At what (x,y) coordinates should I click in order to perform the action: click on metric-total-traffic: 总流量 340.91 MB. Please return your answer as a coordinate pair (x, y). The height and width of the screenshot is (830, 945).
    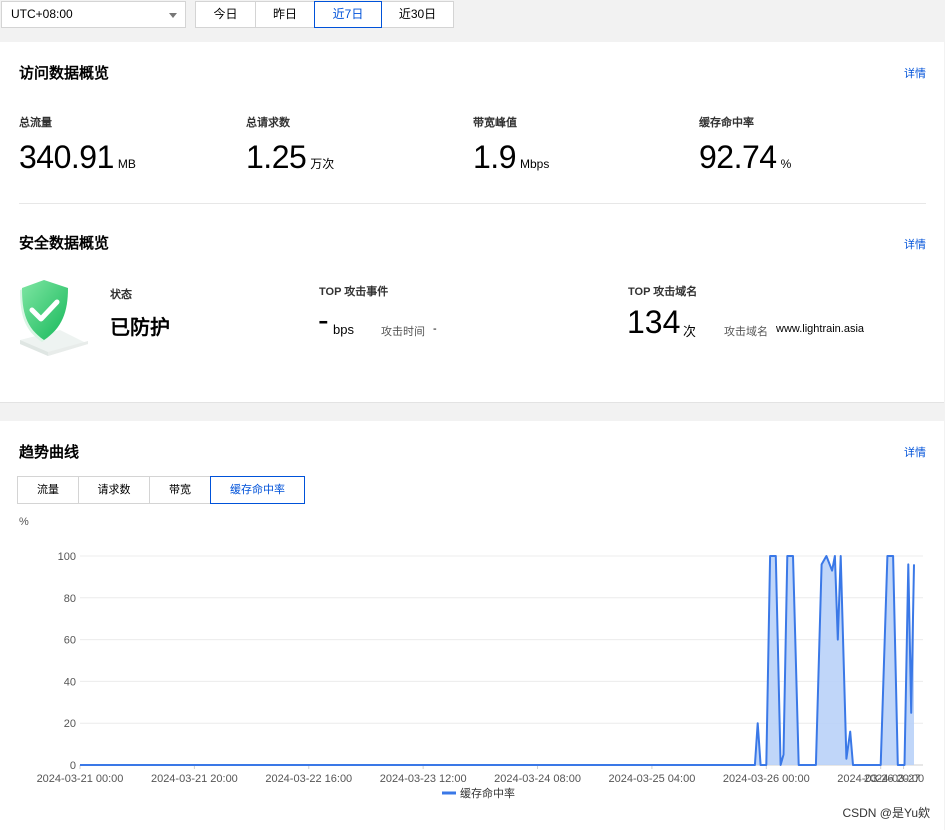
    Looking at the image, I should click on (77, 145).